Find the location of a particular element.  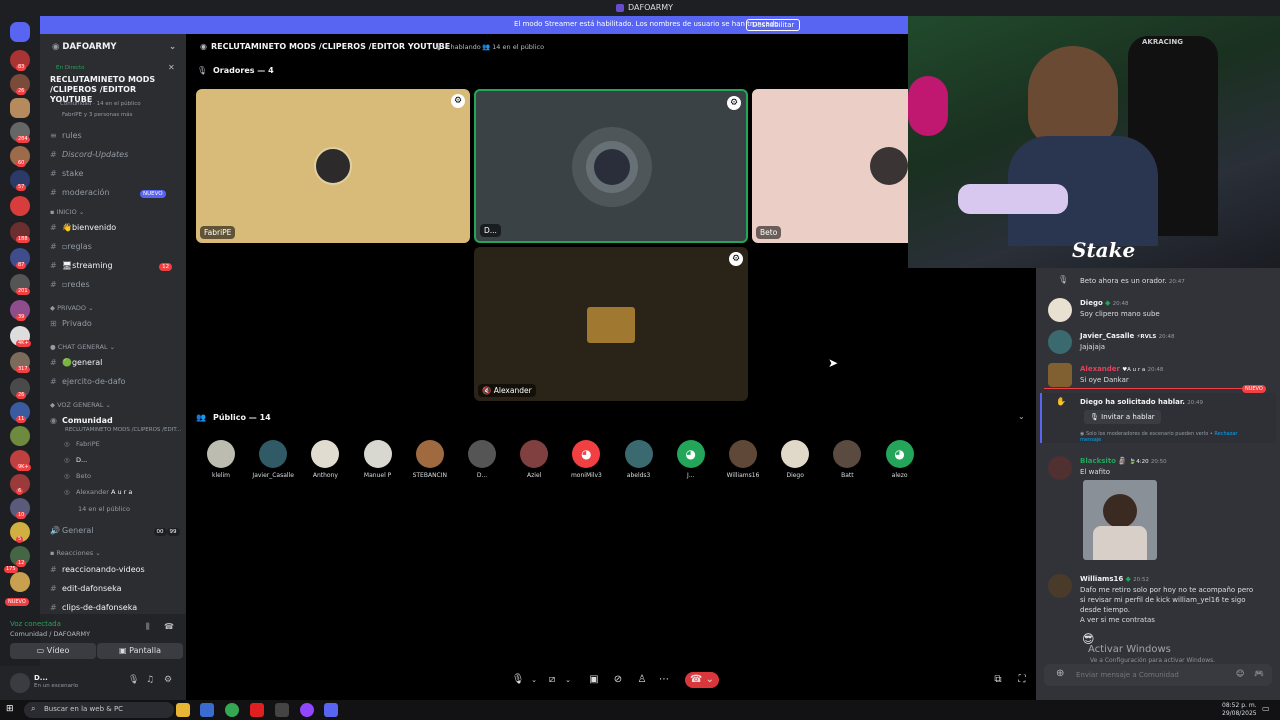

channel-moderacion: # moderación NUEVO is located at coordinates (108, 193).